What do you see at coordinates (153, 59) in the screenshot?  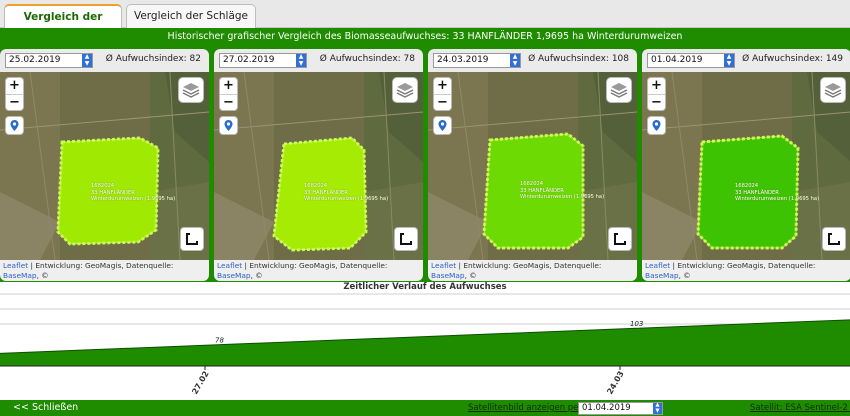 I see `growth-index-label: Ø Aufwuchsindex: 82` at bounding box center [153, 59].